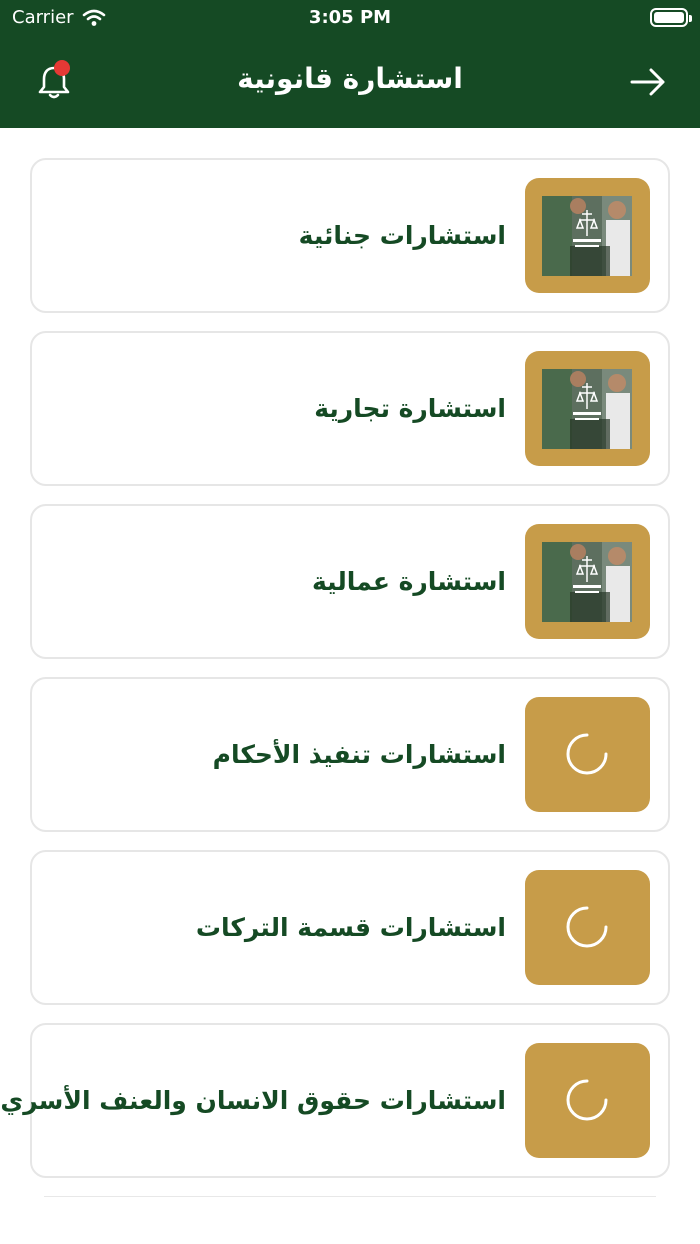  I want to click on category-card-enforcement: استشارات تنفيذ الأحكام, so click(350, 754).